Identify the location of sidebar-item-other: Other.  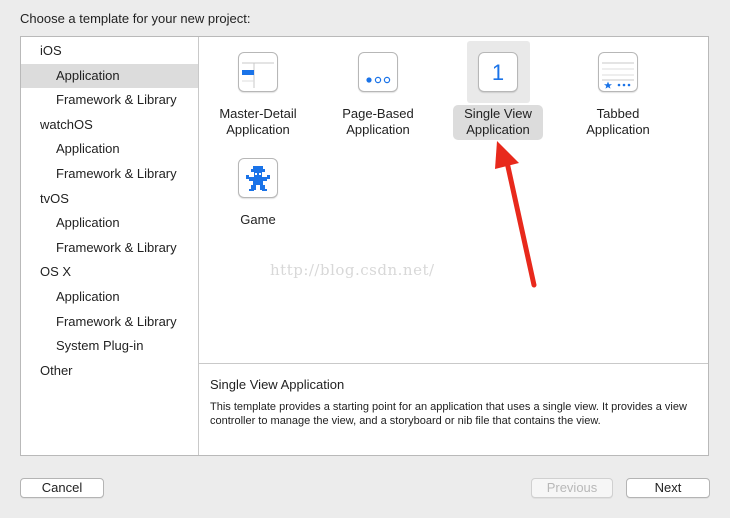
(109, 371).